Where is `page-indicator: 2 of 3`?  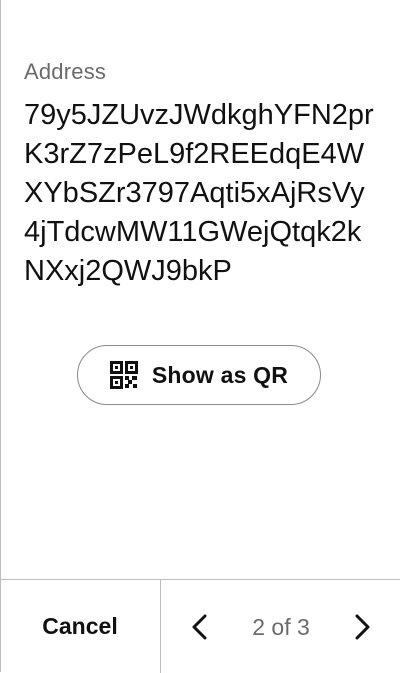
page-indicator: 2 of 3 is located at coordinates (281, 627).